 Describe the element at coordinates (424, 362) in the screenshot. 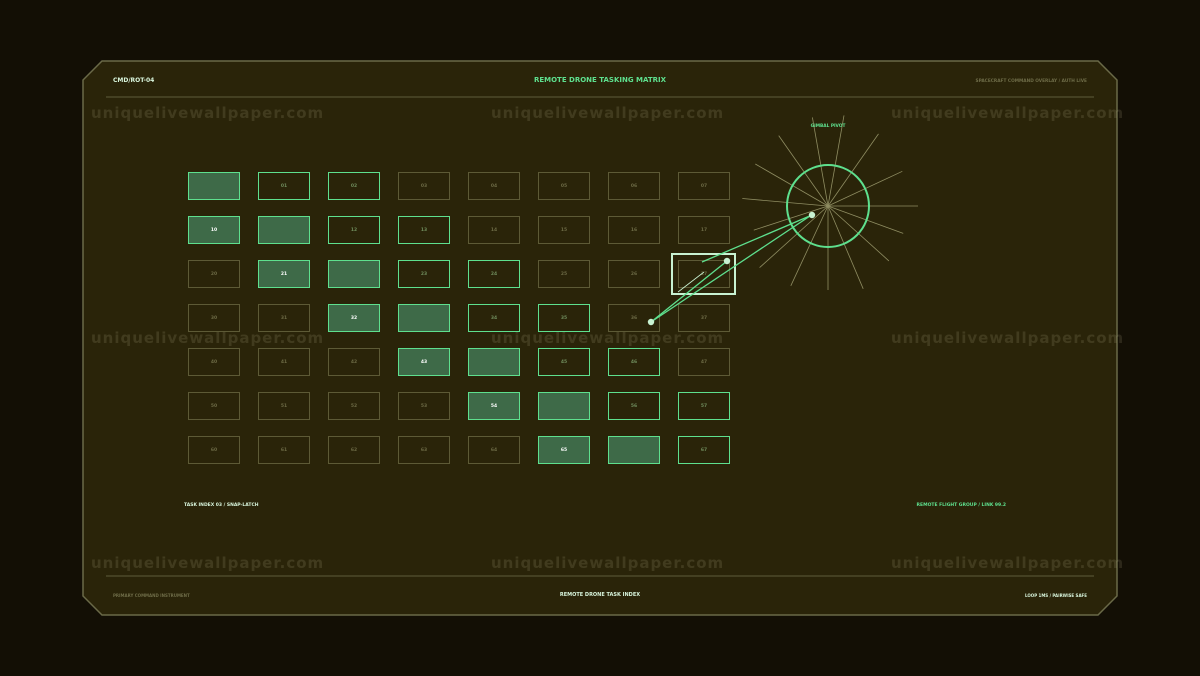

I see `task-cell: 43` at that location.